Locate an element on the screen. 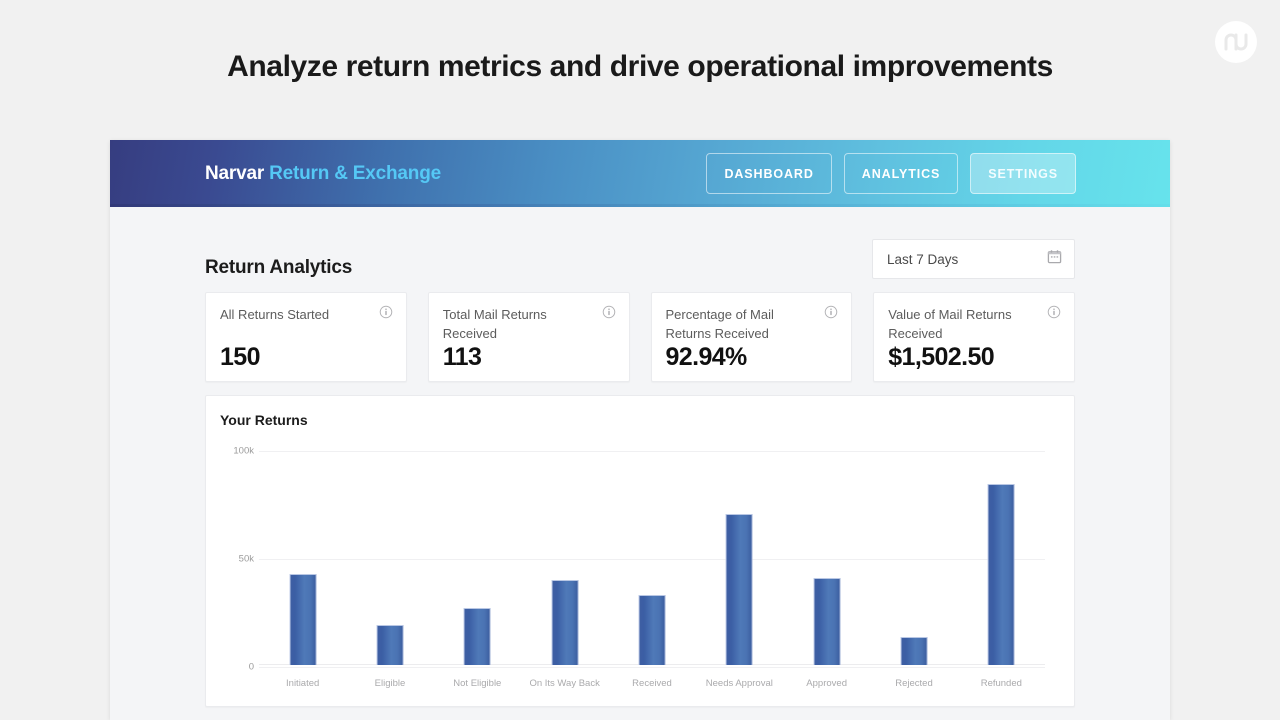 The image size is (1280, 720). x-axis-tick-label: Eligible is located at coordinates (390, 683).